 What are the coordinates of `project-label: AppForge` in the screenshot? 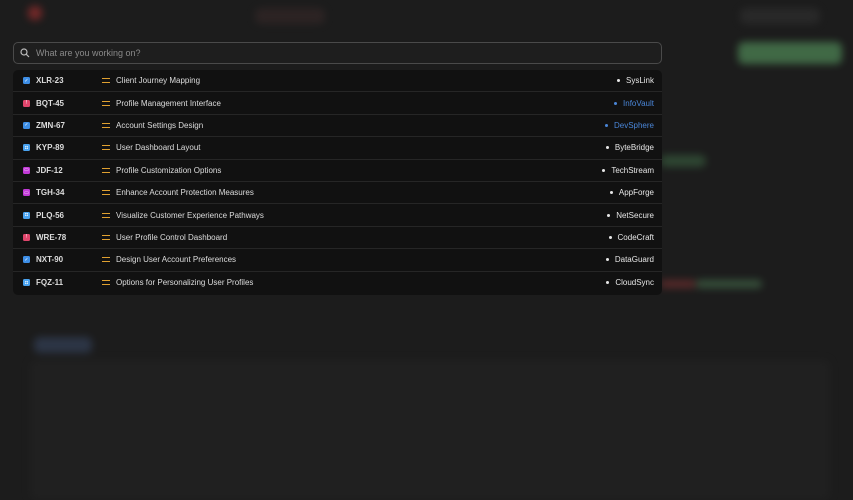 It's located at (631, 193).